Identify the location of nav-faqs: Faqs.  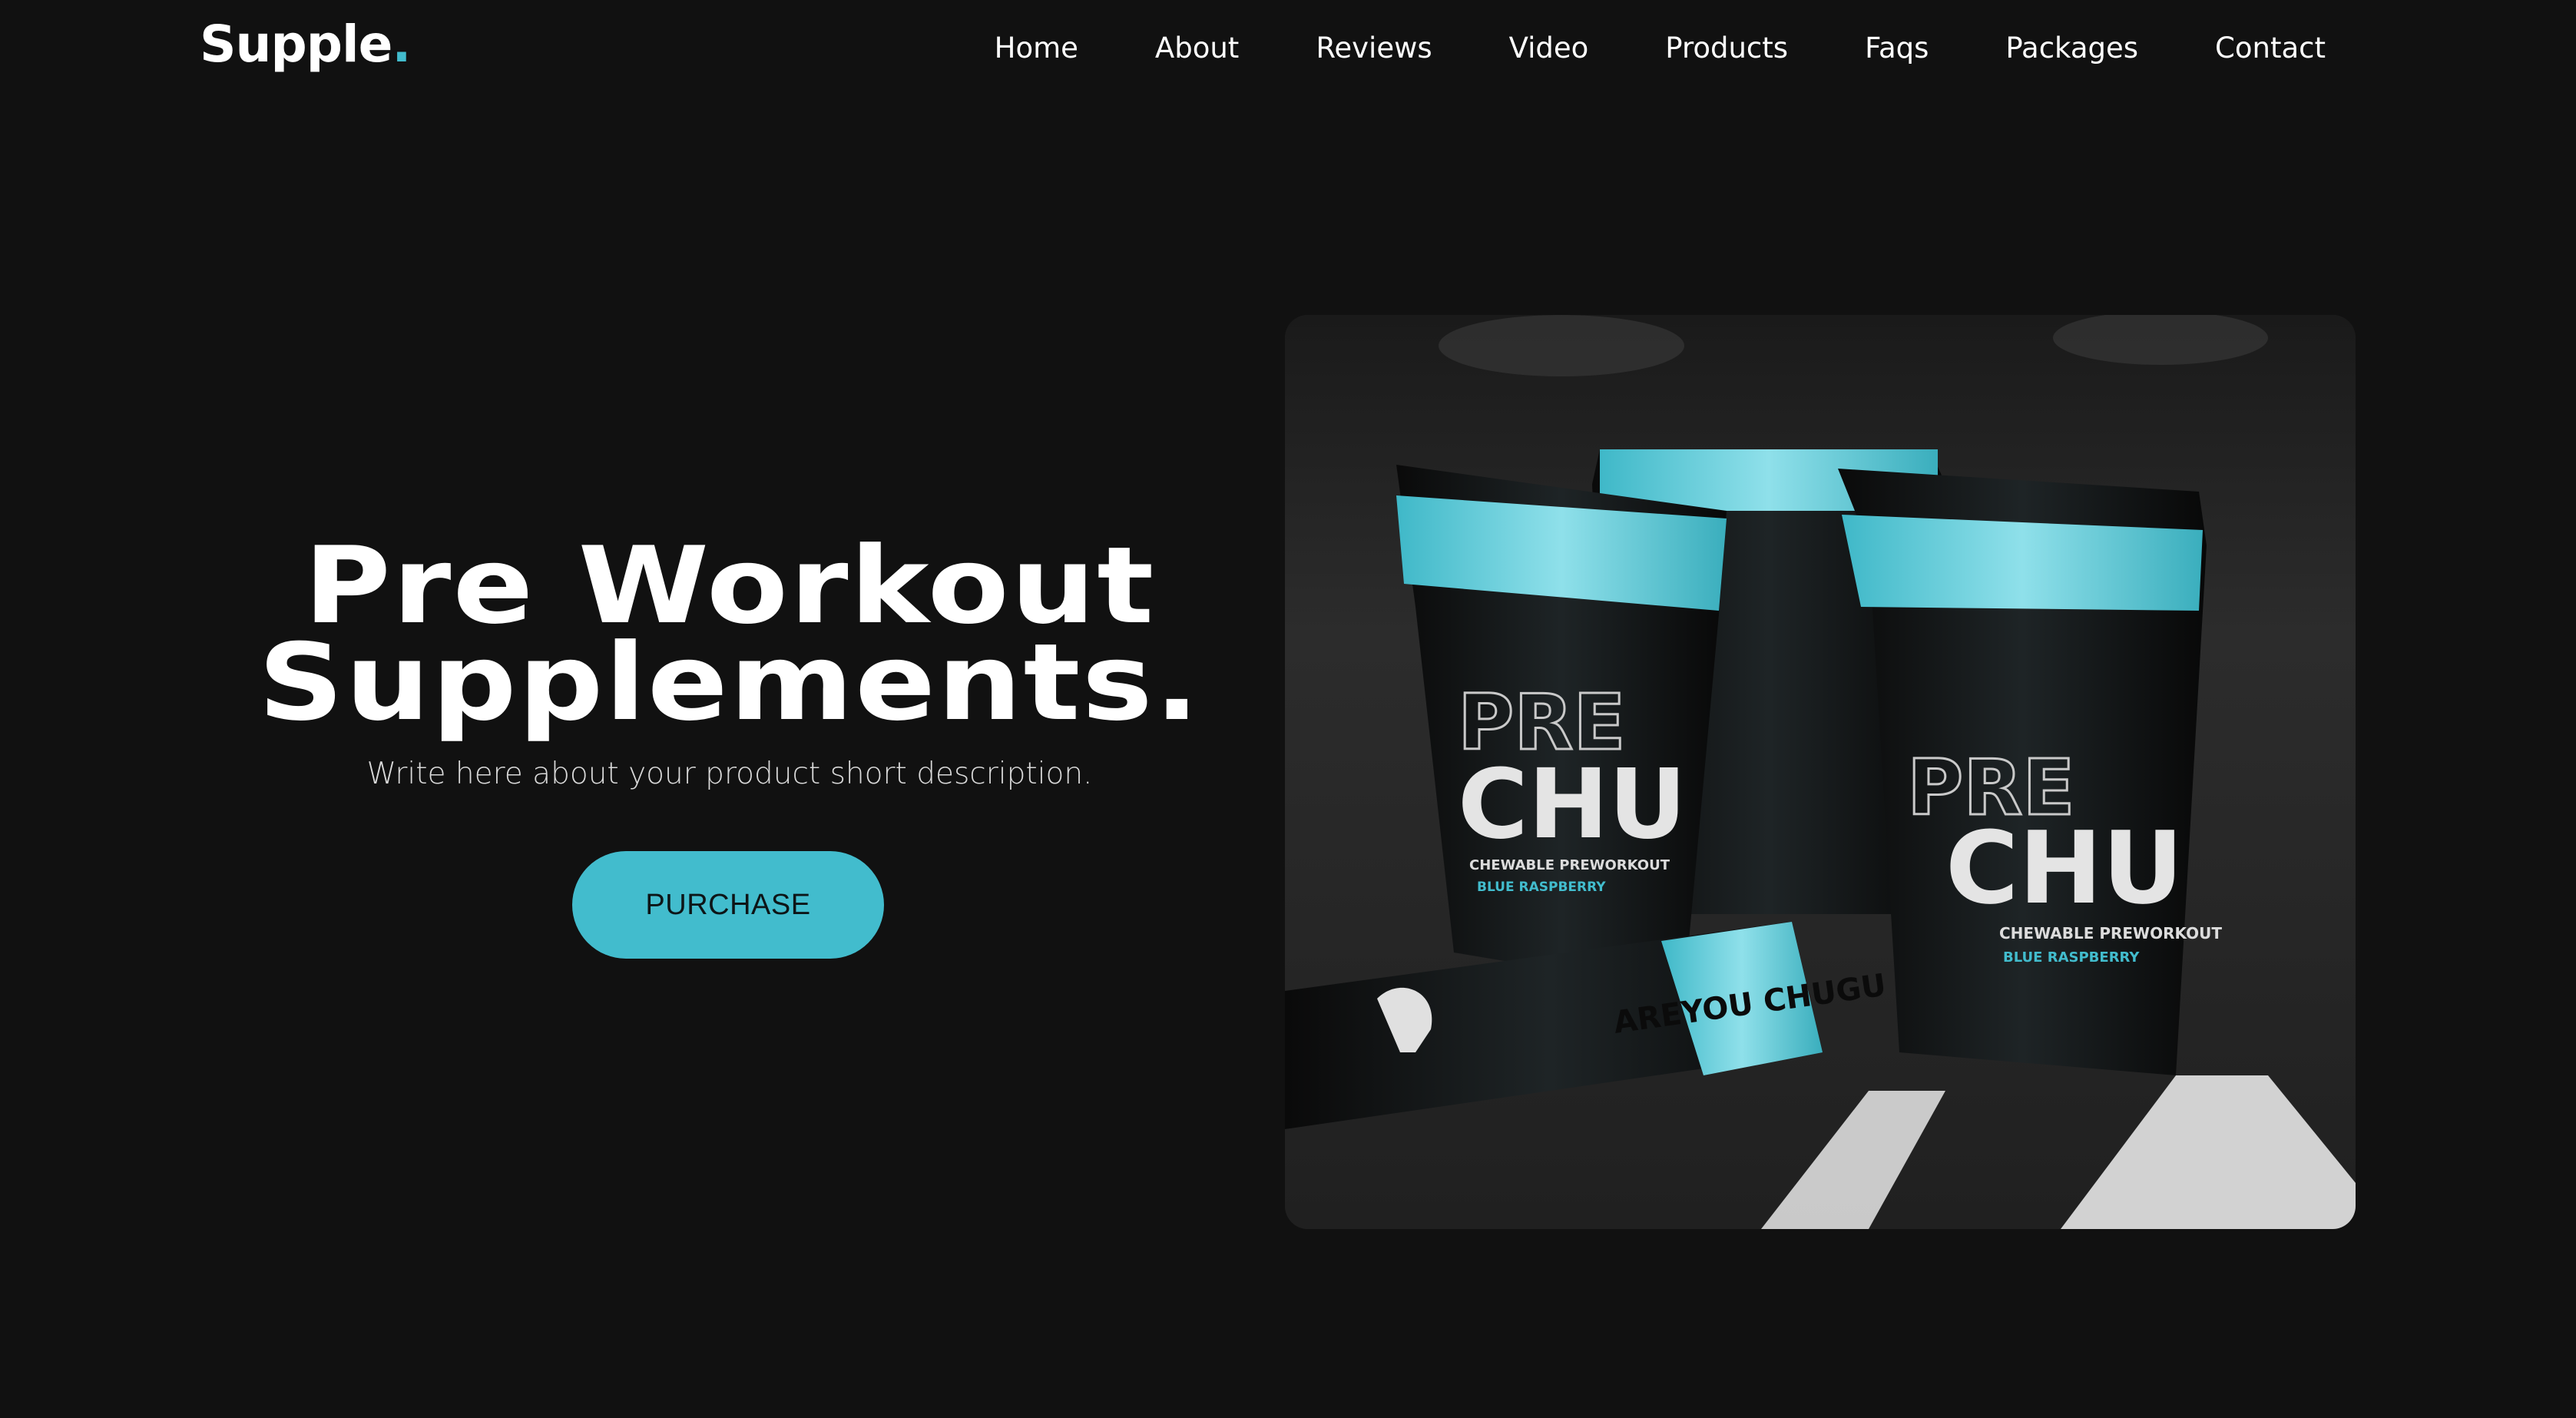
(1897, 48).